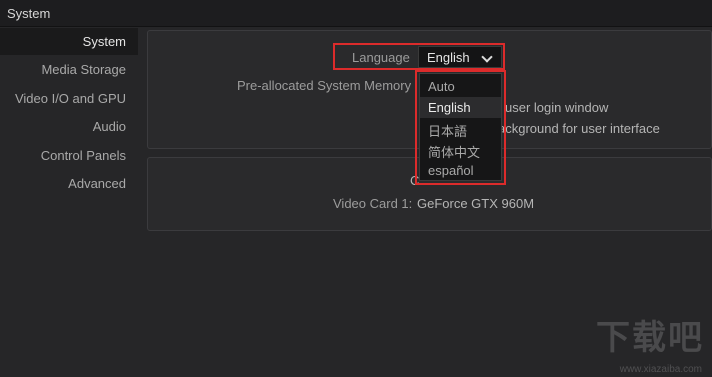 The height and width of the screenshot is (377, 712). I want to click on language-select: English, so click(460, 57).